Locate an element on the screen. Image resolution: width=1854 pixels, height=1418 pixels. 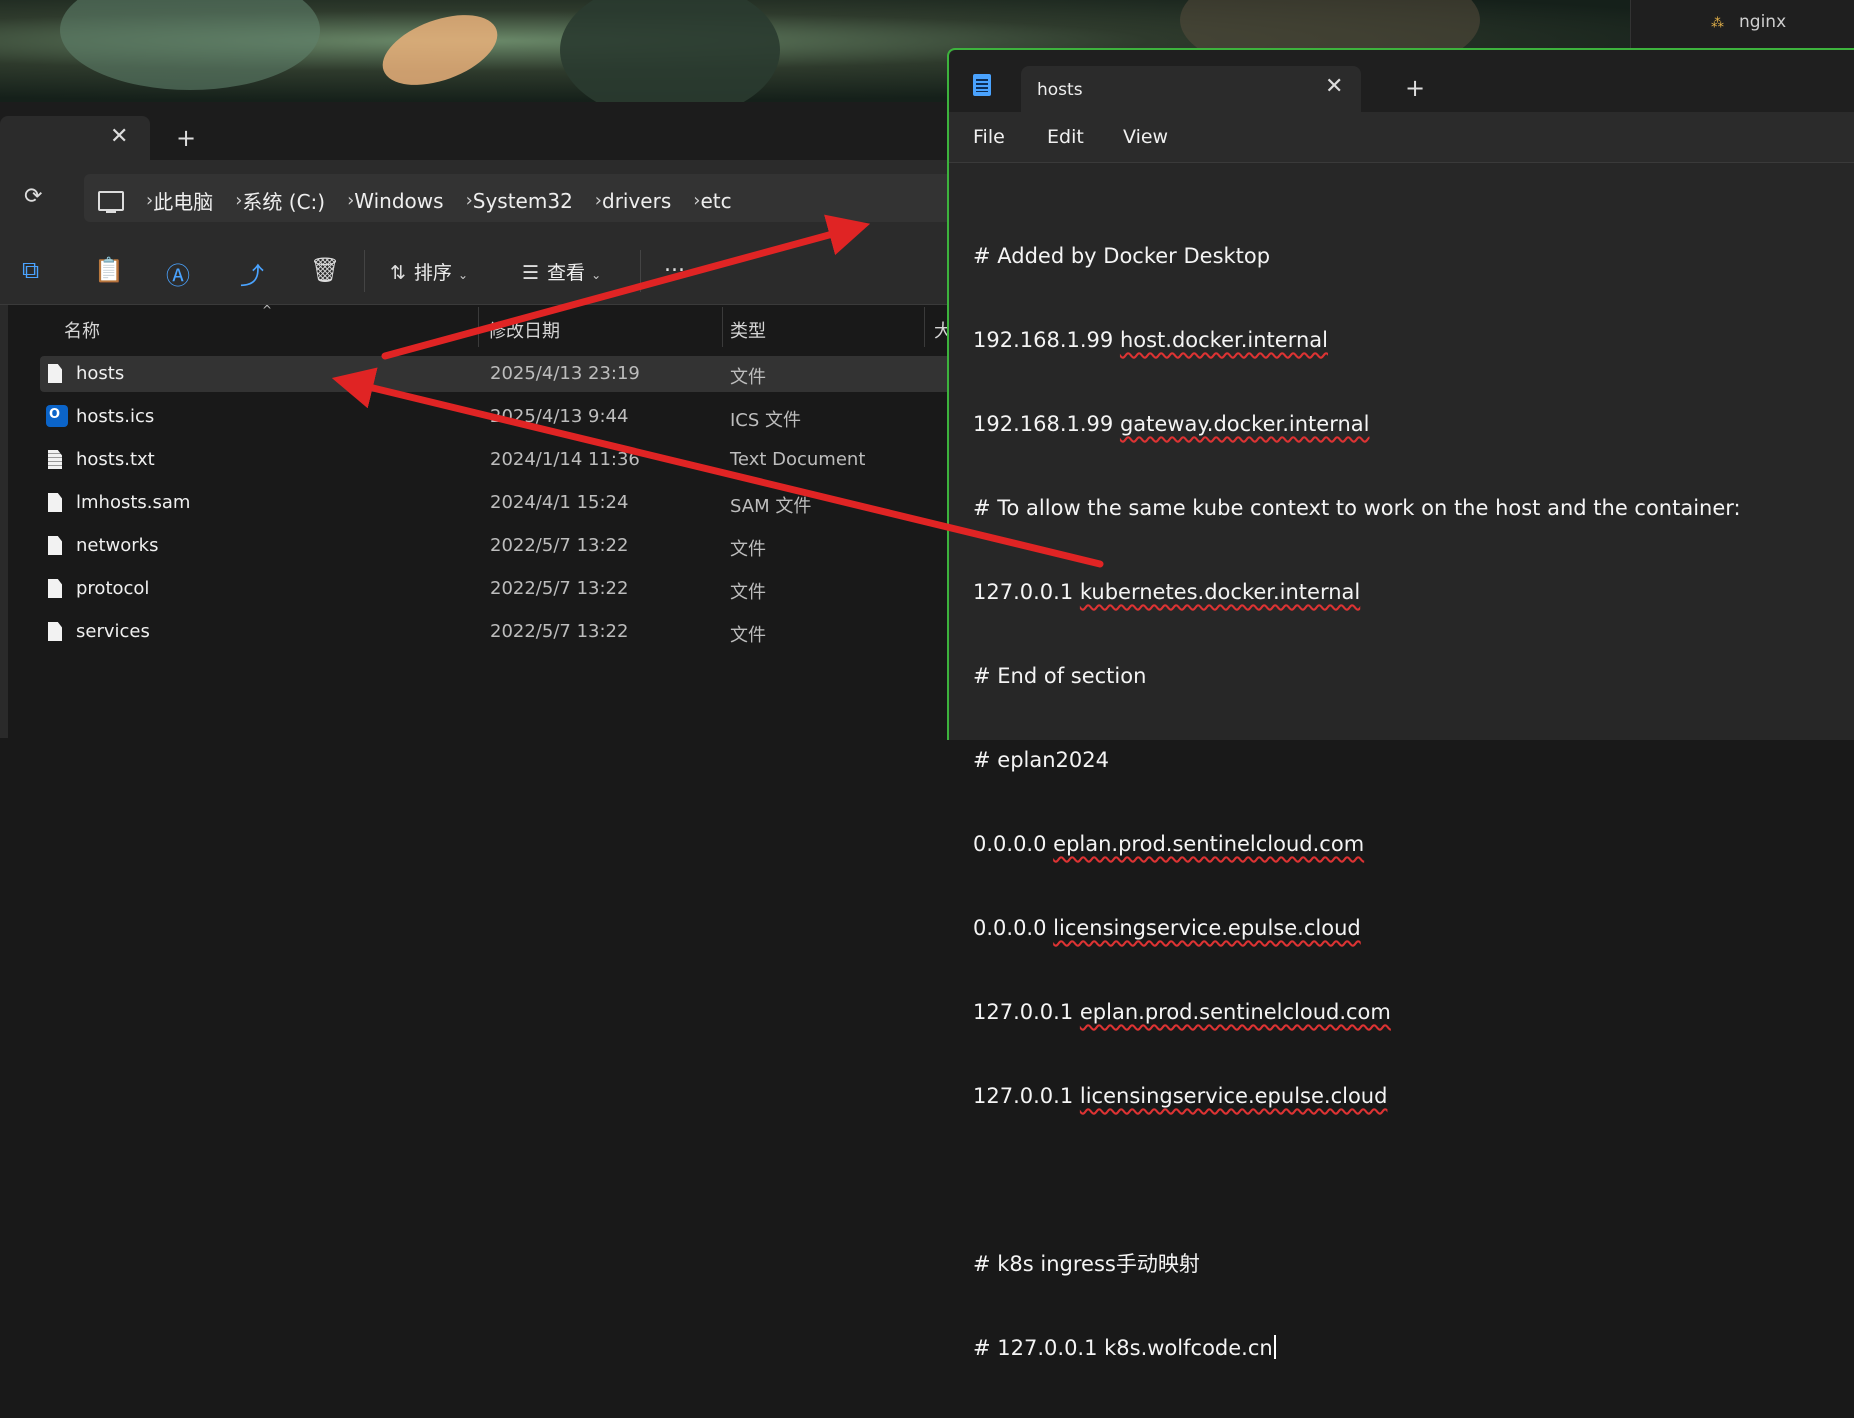
breadcrumb-windows: Windows is located at coordinates (398, 201).